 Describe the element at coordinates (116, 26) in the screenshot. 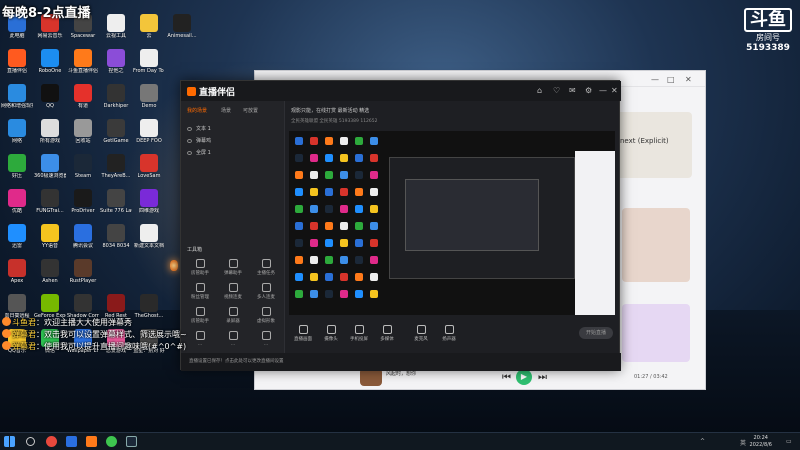

I see `desktop-icon: 云视工具` at that location.